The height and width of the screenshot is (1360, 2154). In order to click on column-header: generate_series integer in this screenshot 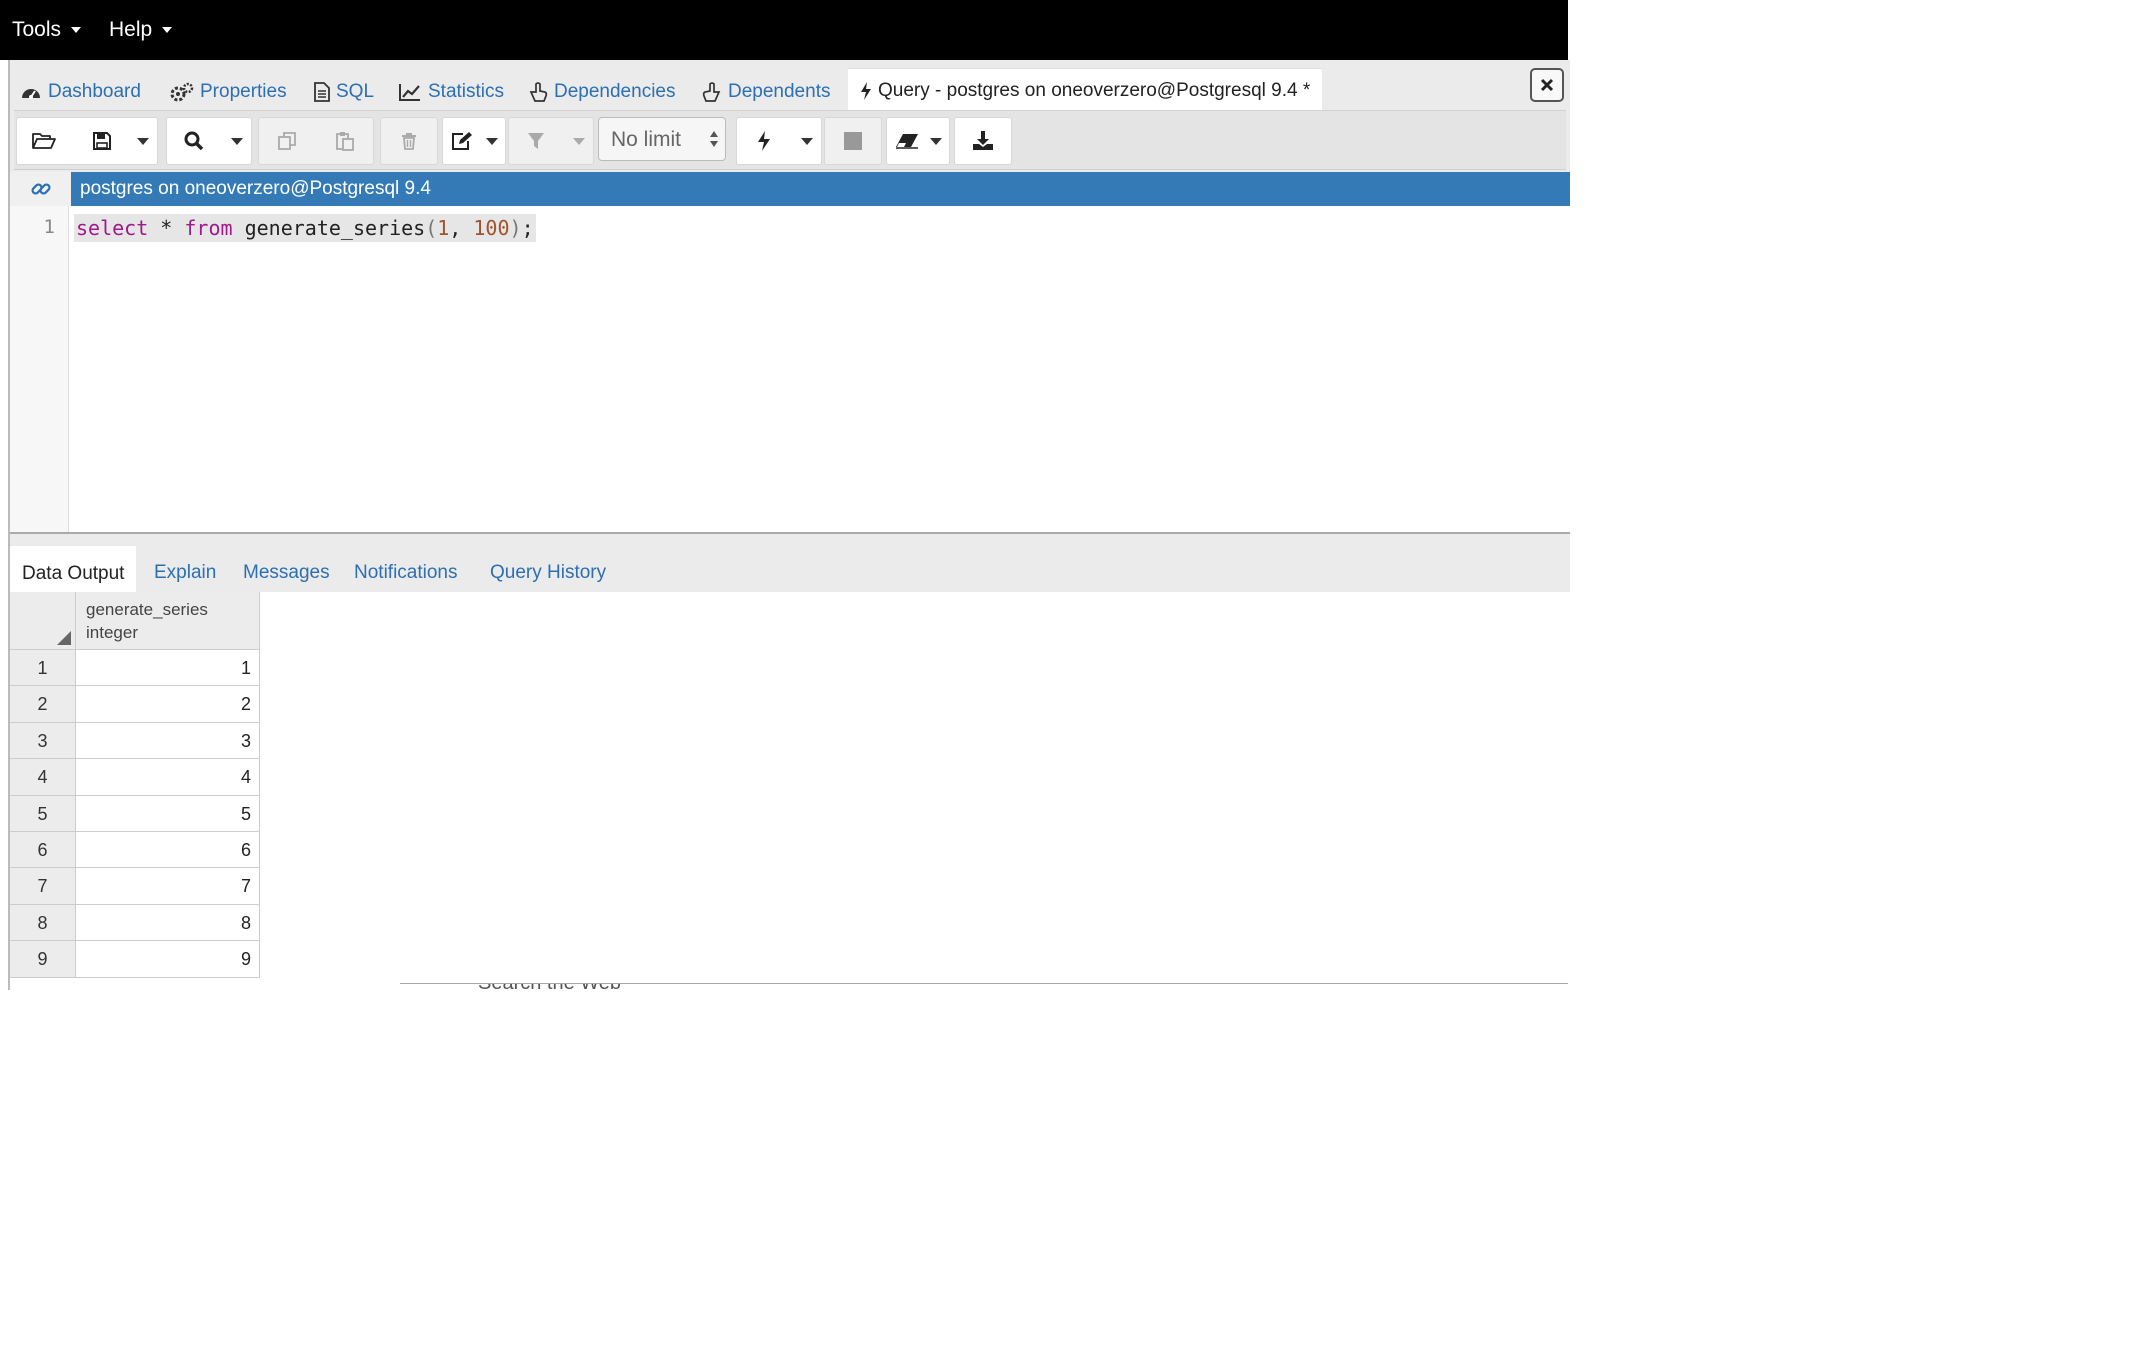, I will do `click(168, 621)`.